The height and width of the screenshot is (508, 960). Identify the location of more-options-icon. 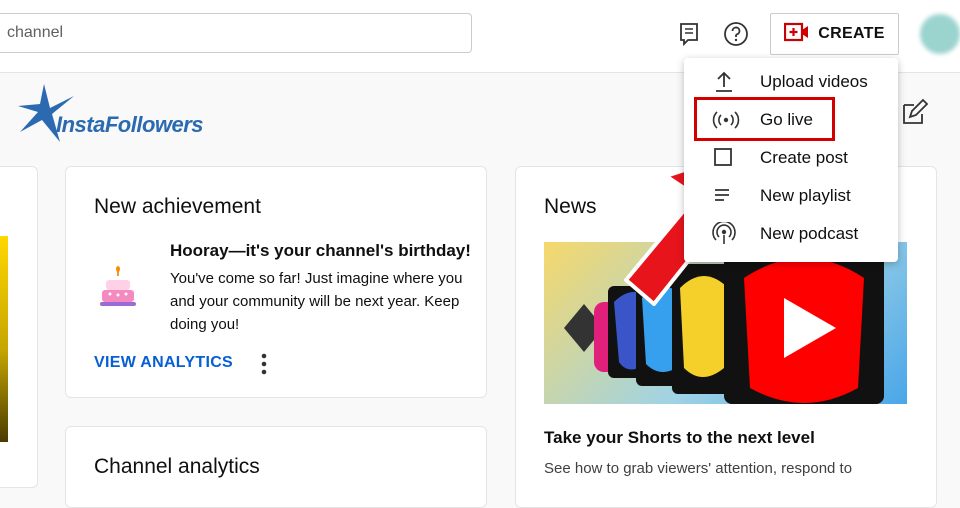
(264, 364).